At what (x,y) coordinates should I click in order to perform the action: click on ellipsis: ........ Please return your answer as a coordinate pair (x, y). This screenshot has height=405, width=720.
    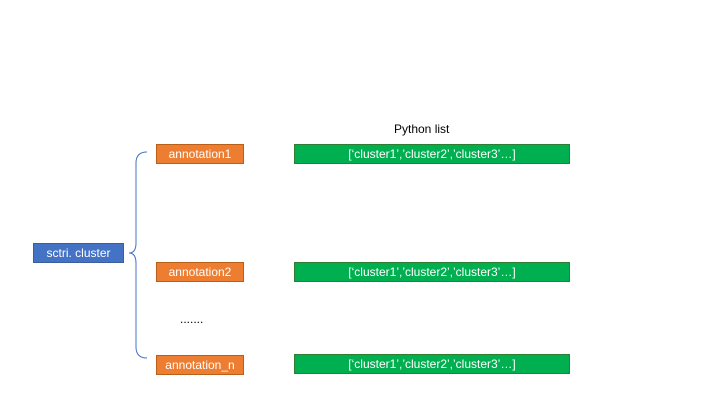
    Looking at the image, I should click on (192, 319).